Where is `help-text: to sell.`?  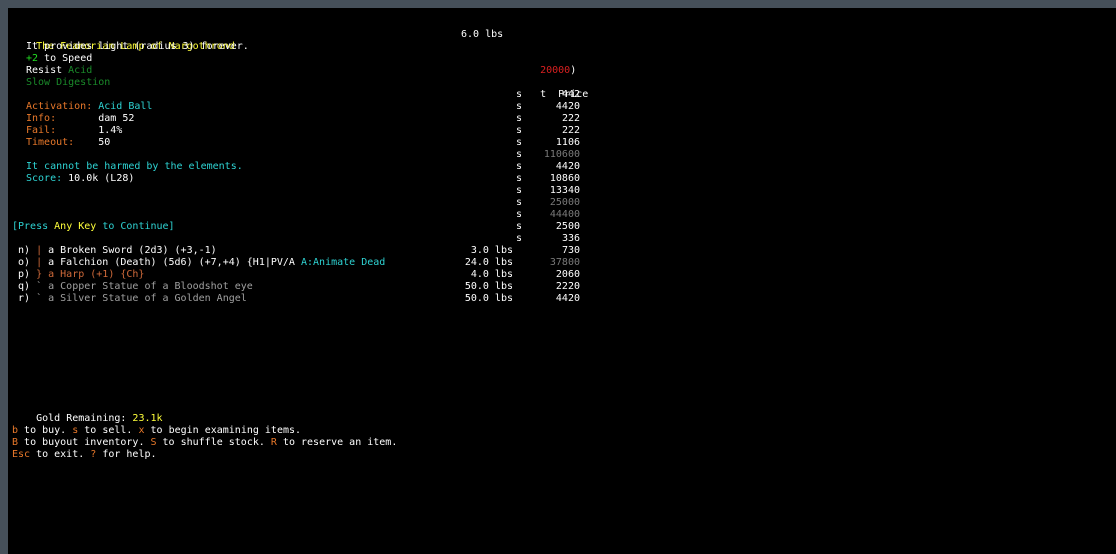
help-text: to sell. is located at coordinates (108, 430).